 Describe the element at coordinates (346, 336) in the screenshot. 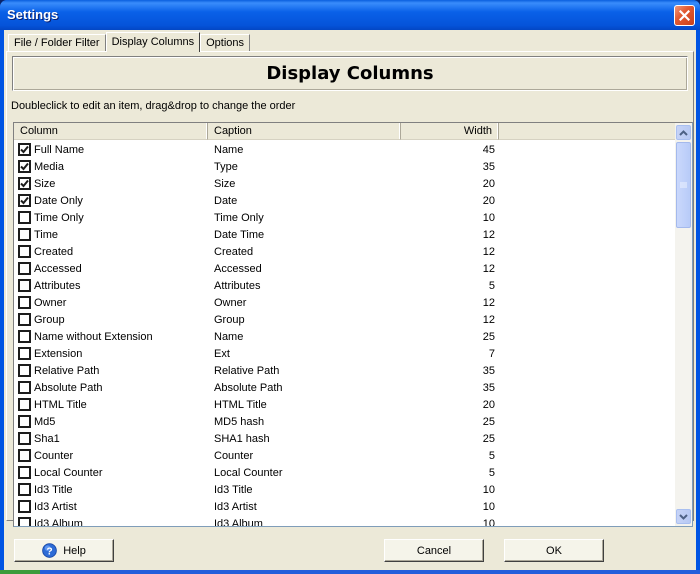

I see `list-item: Name without Extension Name 25` at that location.